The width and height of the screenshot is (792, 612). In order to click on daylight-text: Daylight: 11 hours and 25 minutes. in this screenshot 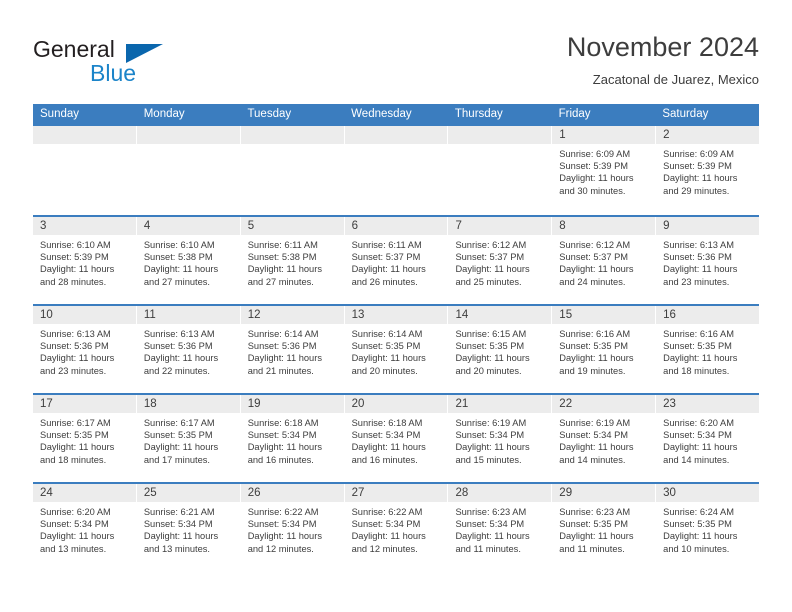, I will do `click(492, 275)`.